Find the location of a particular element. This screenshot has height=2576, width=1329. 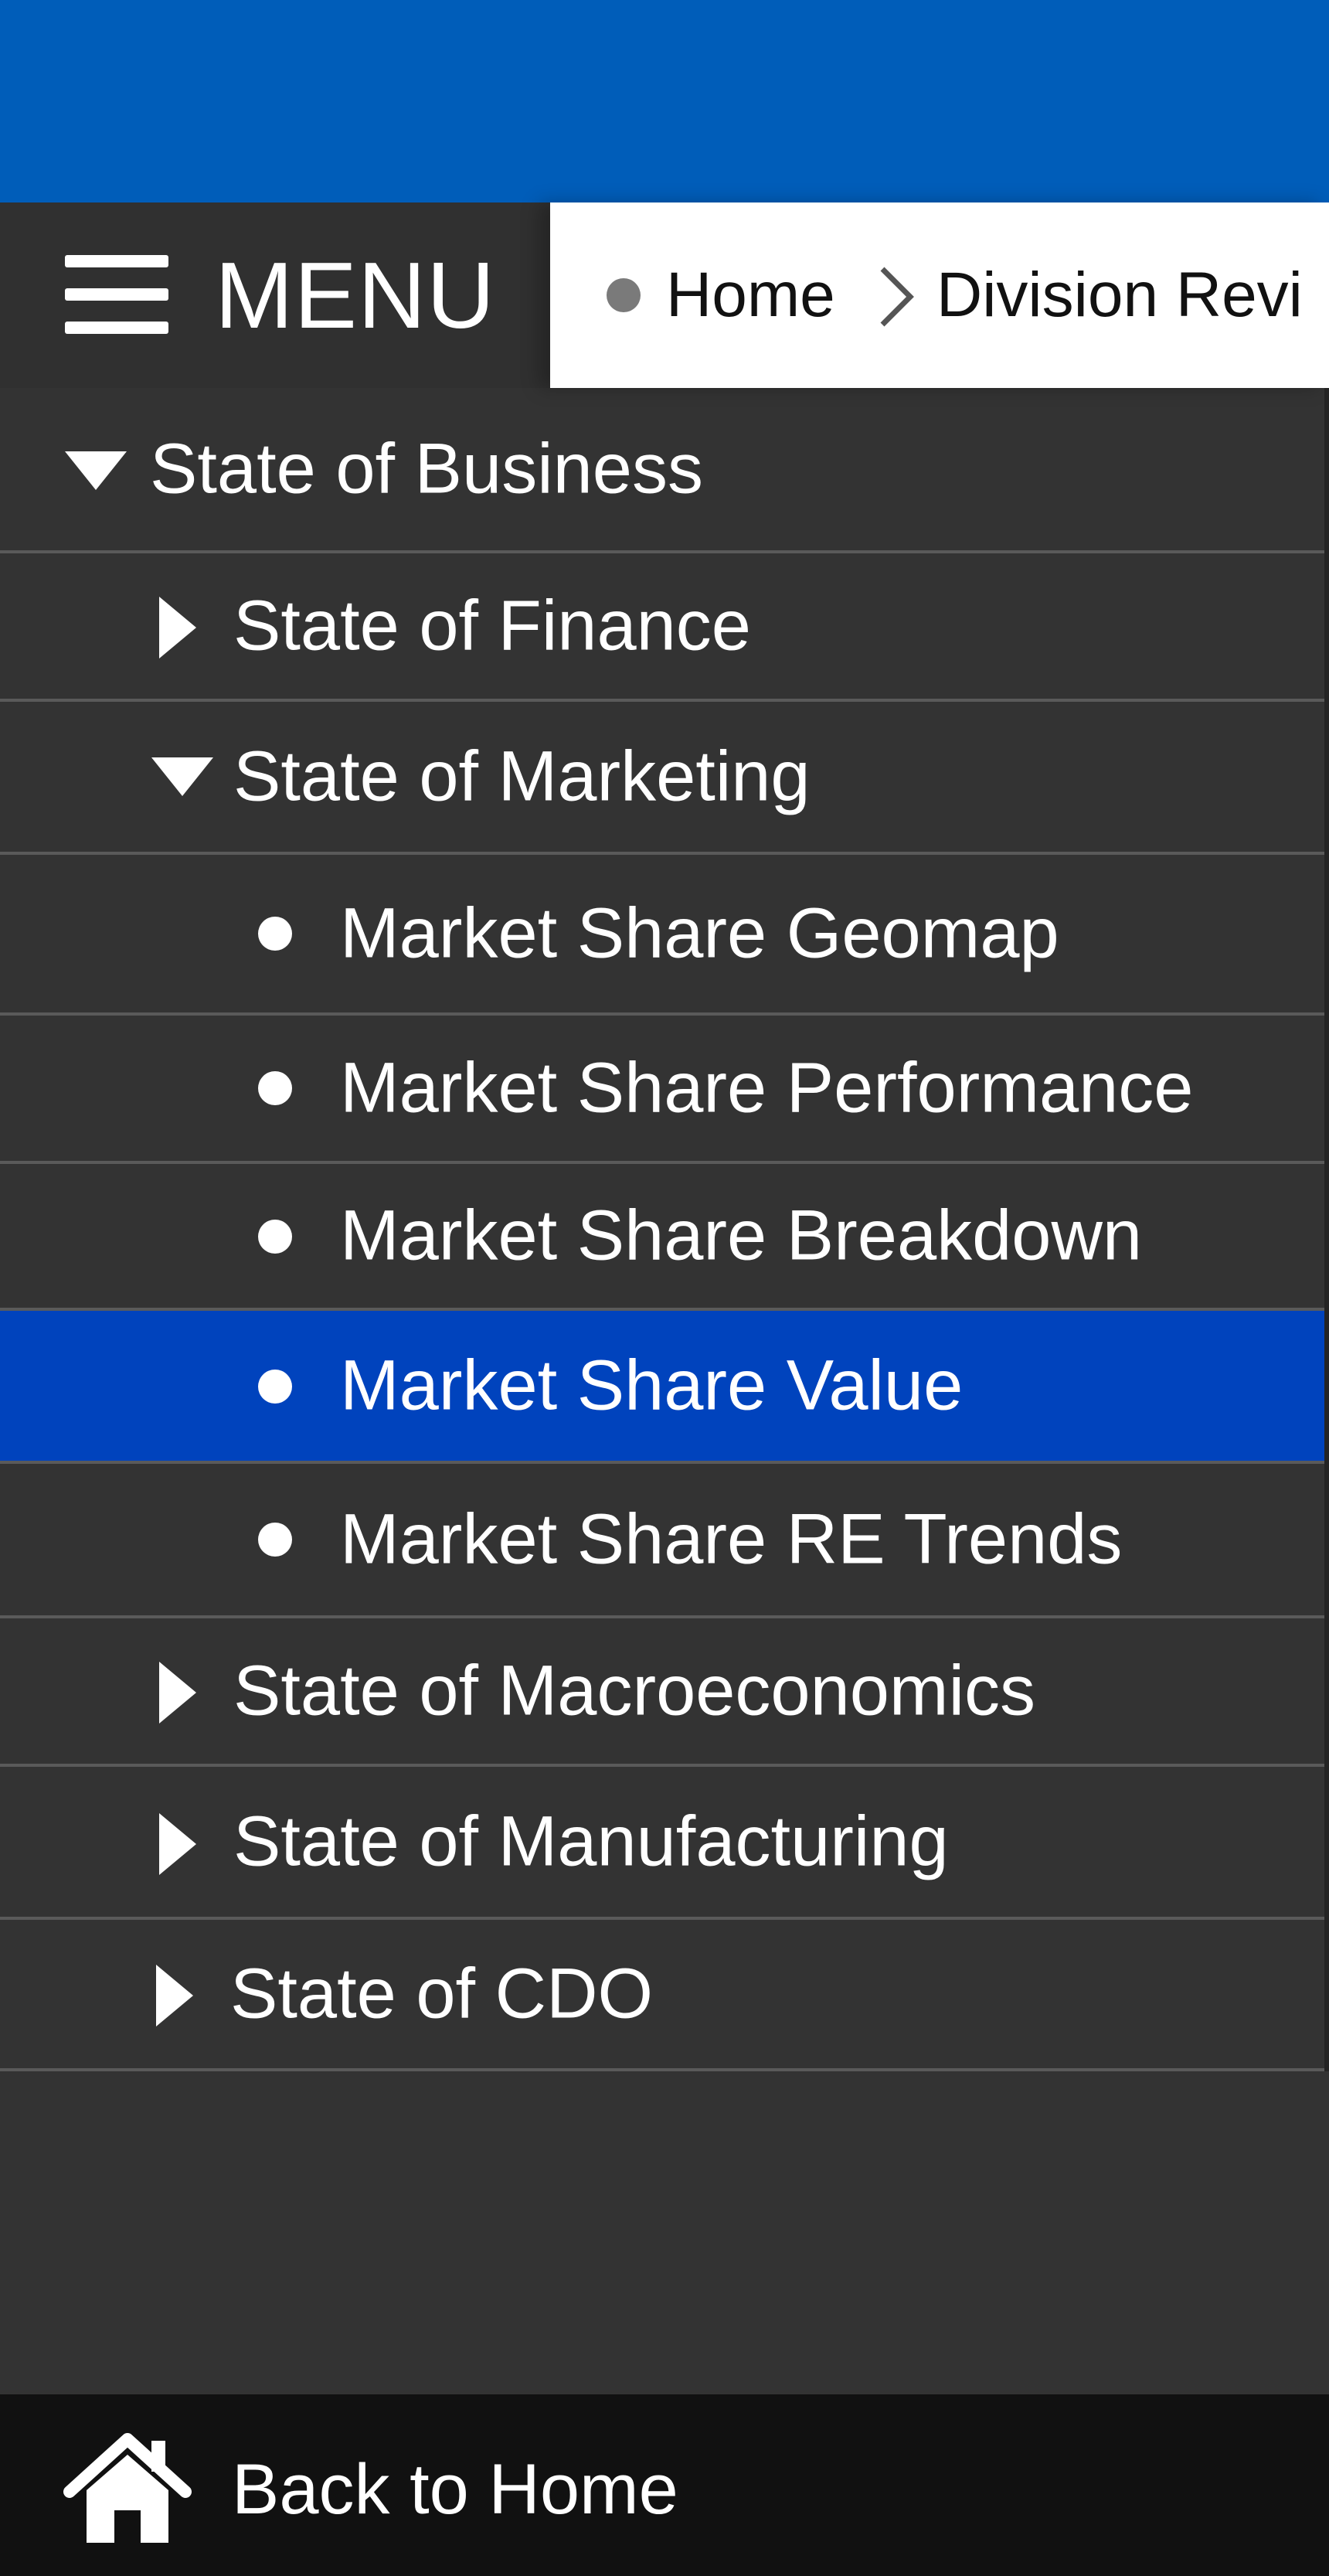

nav-item-label: Market Share Breakdown is located at coordinates (741, 1235).